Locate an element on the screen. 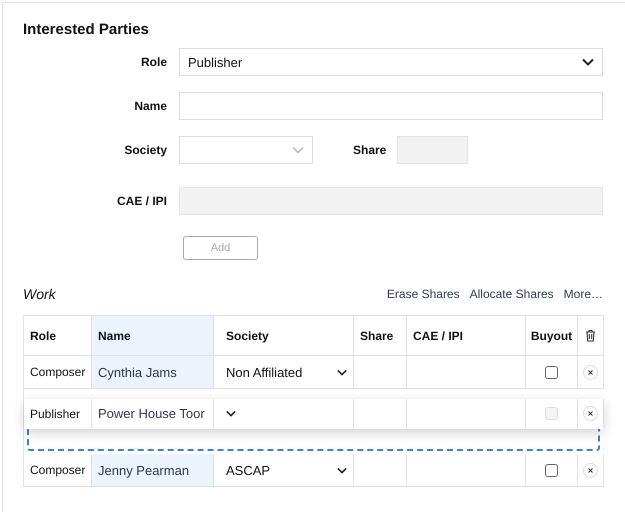 The image size is (625, 518). role-select: Publisher is located at coordinates (391, 62).